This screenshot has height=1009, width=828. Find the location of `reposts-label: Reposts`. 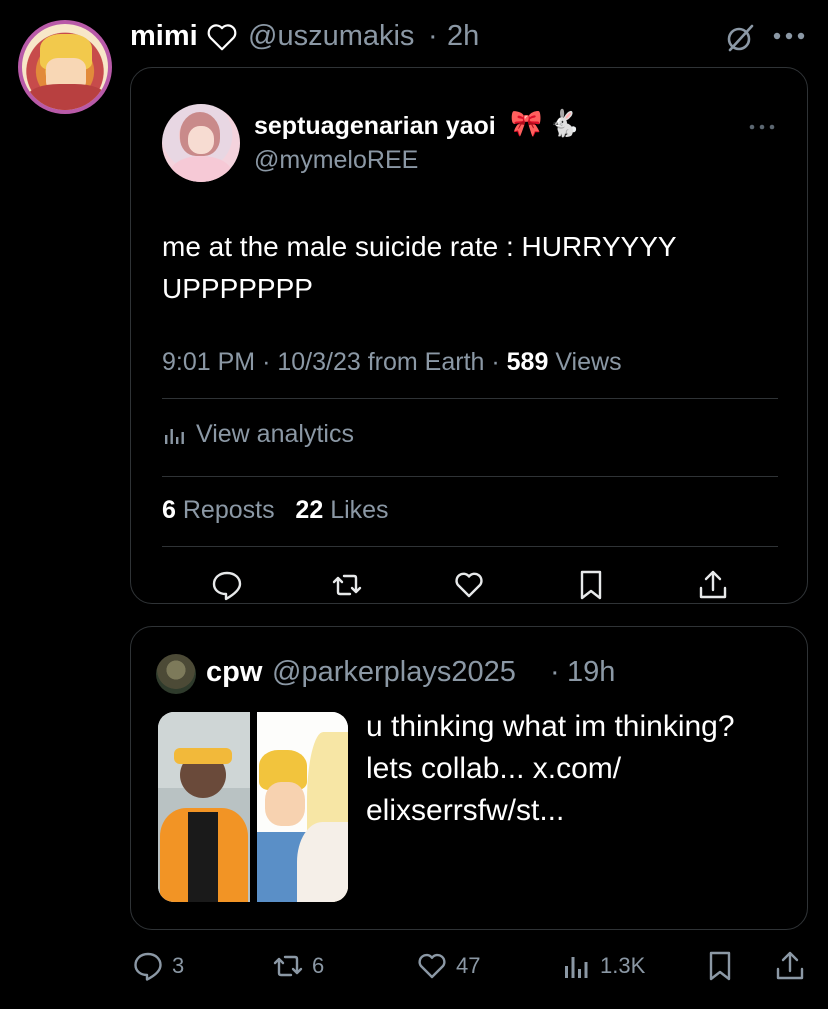

reposts-label: Reposts is located at coordinates (229, 510).